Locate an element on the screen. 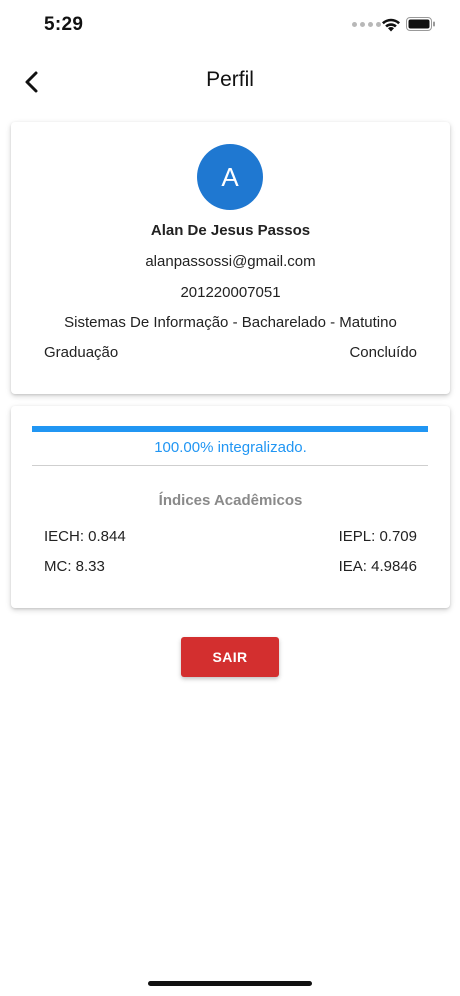 Image resolution: width=460 pixels, height=996 pixels. progress-bar is located at coordinates (230, 429).